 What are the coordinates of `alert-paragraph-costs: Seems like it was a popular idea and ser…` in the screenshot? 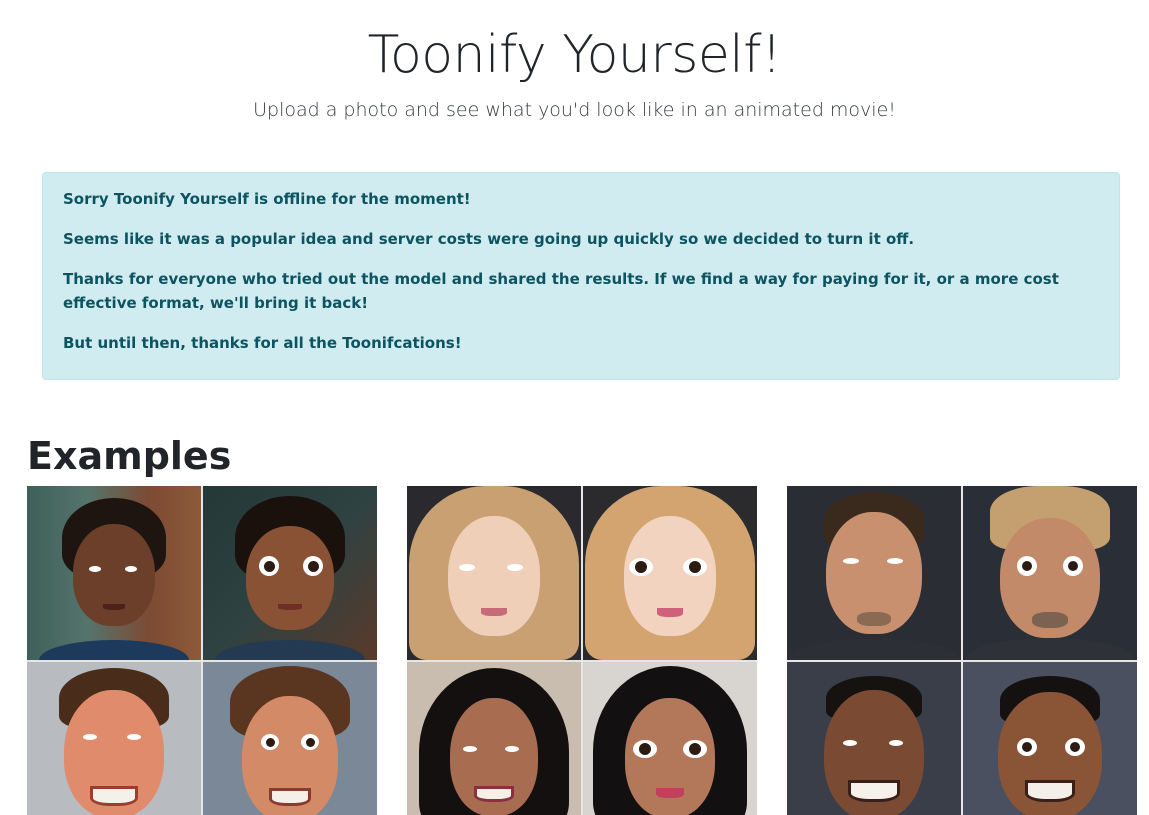 It's located at (489, 239).